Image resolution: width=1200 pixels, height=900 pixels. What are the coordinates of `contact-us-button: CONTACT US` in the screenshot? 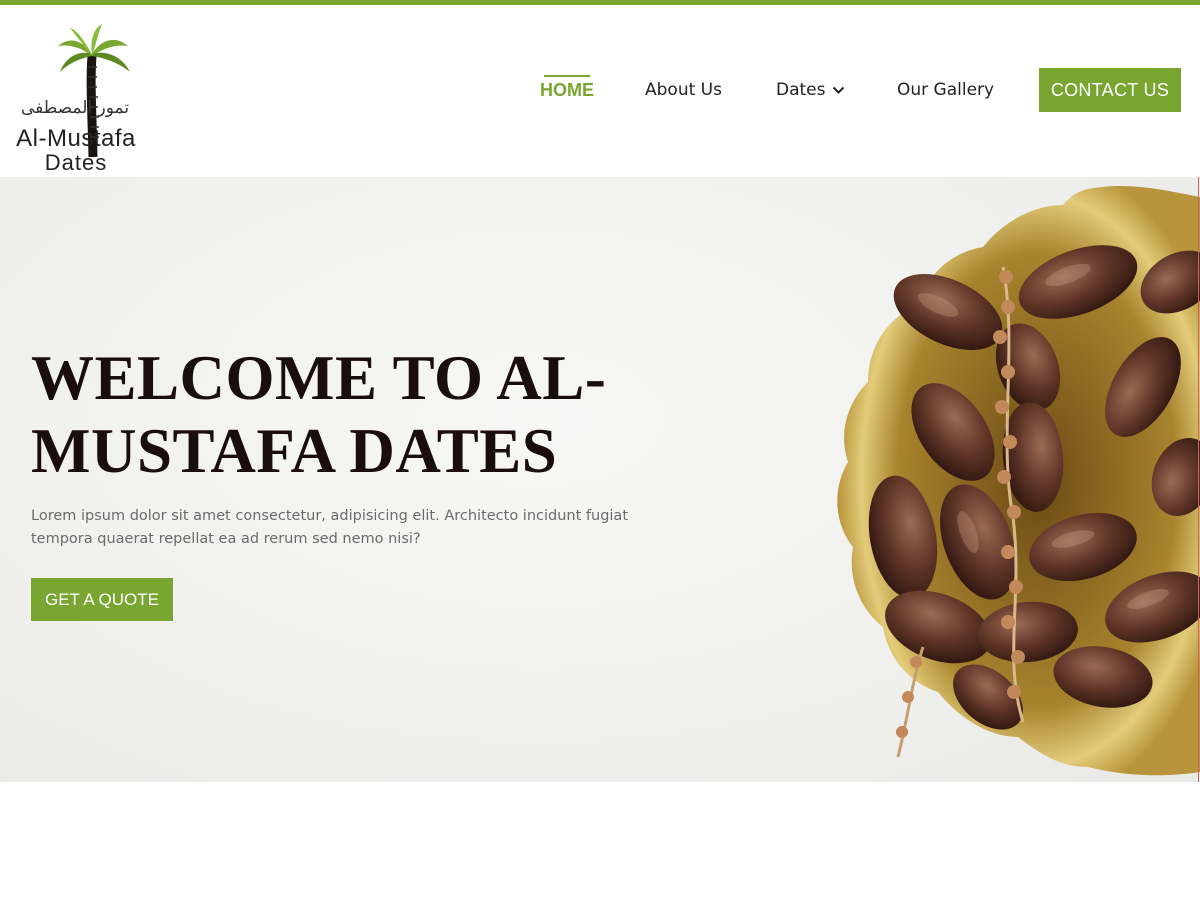 It's located at (1110, 90).